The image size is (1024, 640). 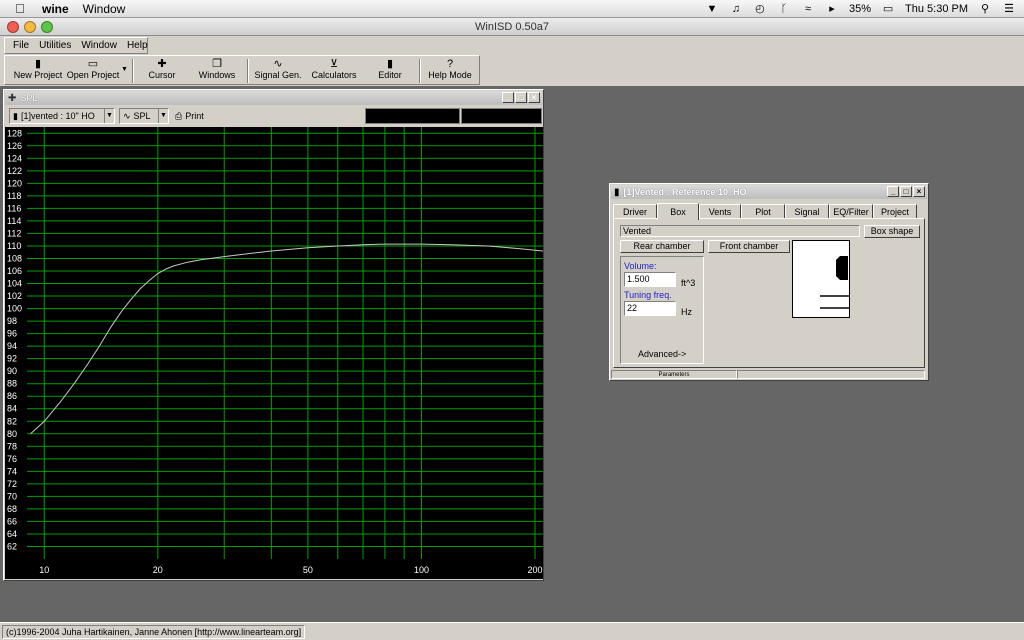 I want to click on status-icons: ▼ ♫ ◴ ᚴ ≈ ▸ 35% ▭ Thu 5:30 PM ⚲ ☰, so click(x=864, y=9).